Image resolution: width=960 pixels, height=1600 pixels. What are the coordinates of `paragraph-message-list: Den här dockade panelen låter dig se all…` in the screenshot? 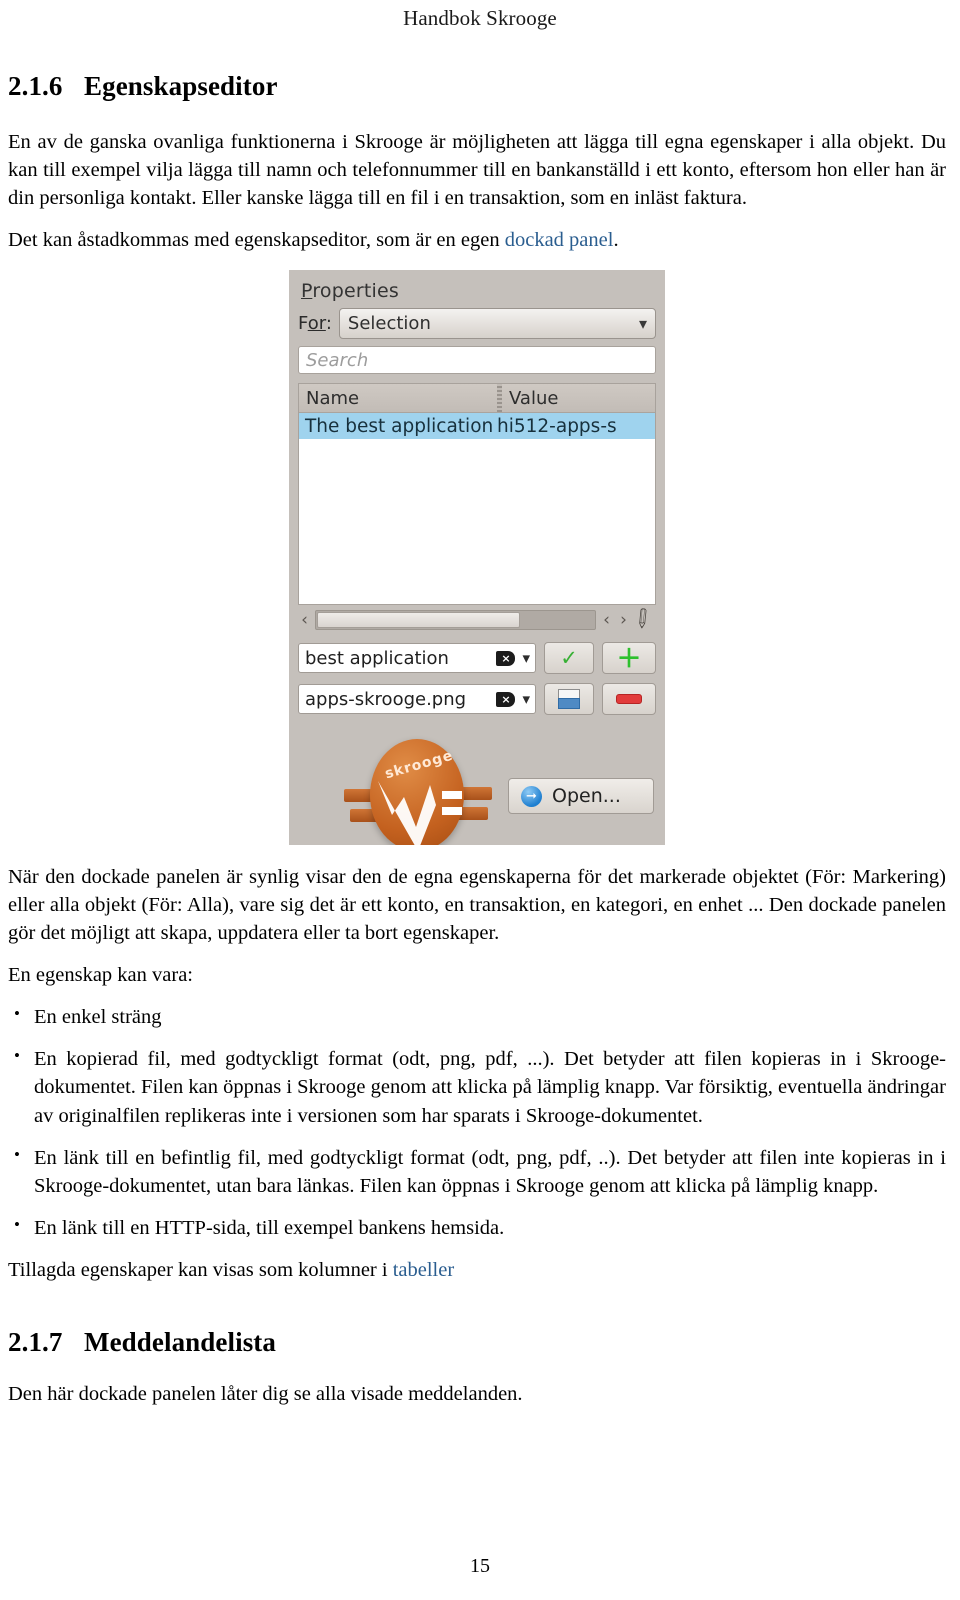 It's located at (265, 1393).